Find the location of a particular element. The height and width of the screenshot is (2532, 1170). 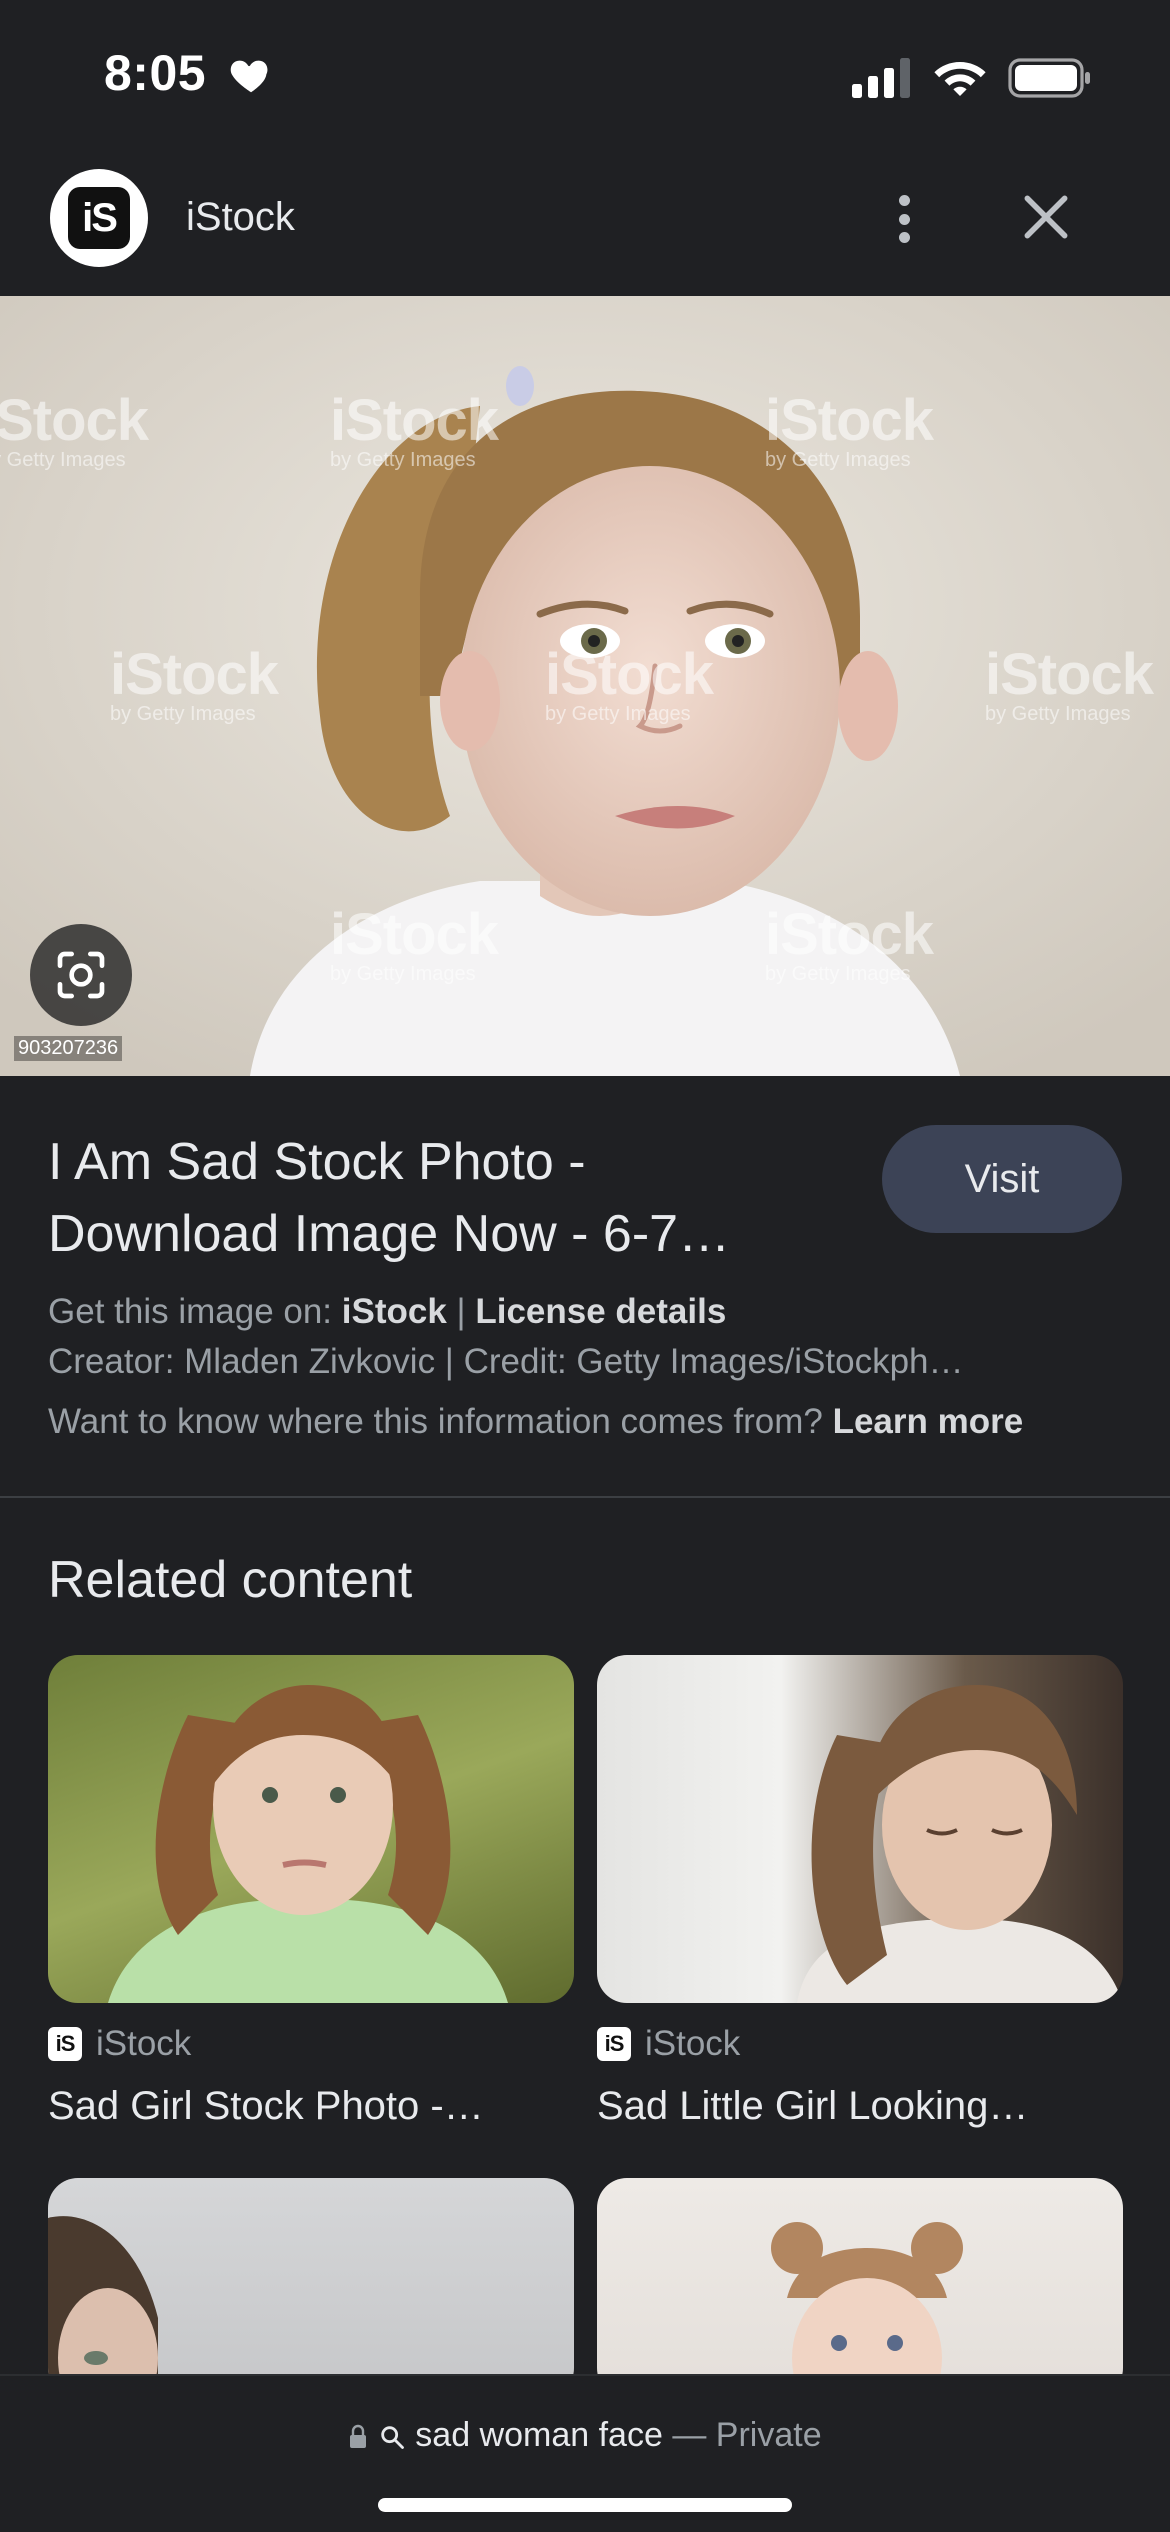

visit-button: Visit is located at coordinates (1002, 1179).